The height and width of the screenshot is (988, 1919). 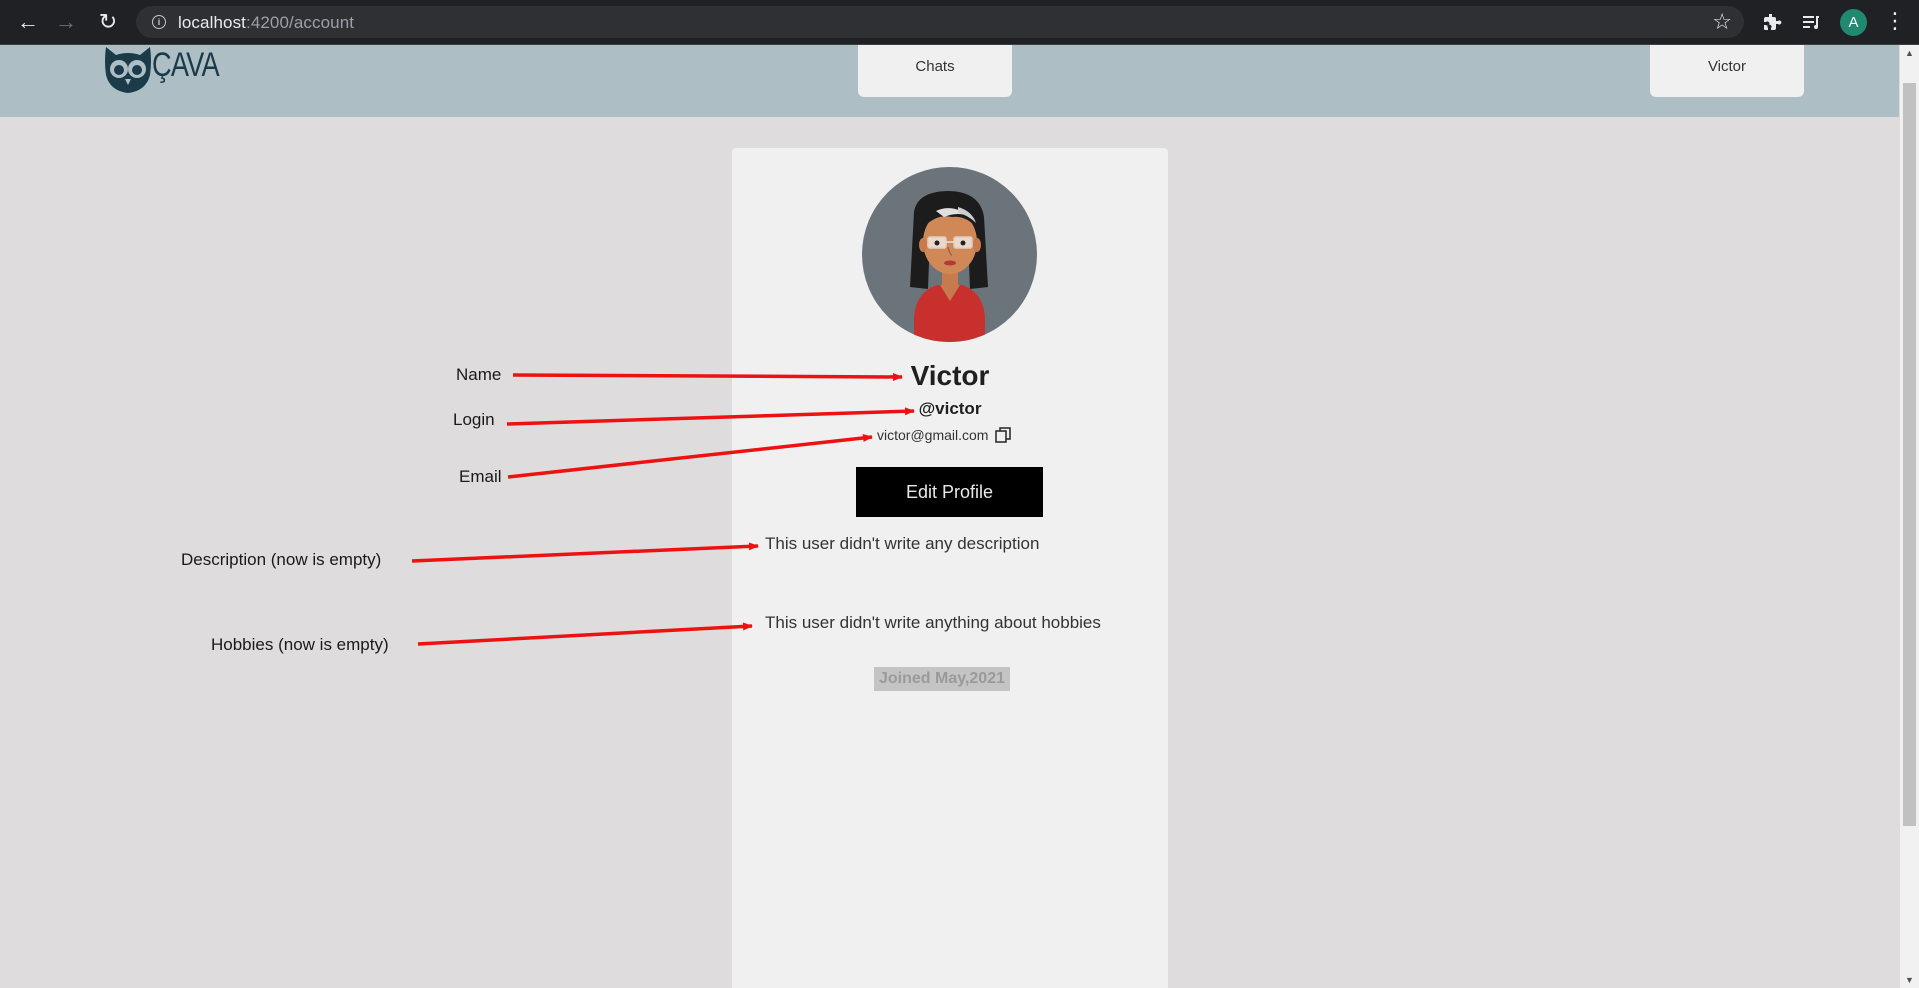 What do you see at coordinates (1909, 980) in the screenshot?
I see `scroll-down-icon: ▼` at bounding box center [1909, 980].